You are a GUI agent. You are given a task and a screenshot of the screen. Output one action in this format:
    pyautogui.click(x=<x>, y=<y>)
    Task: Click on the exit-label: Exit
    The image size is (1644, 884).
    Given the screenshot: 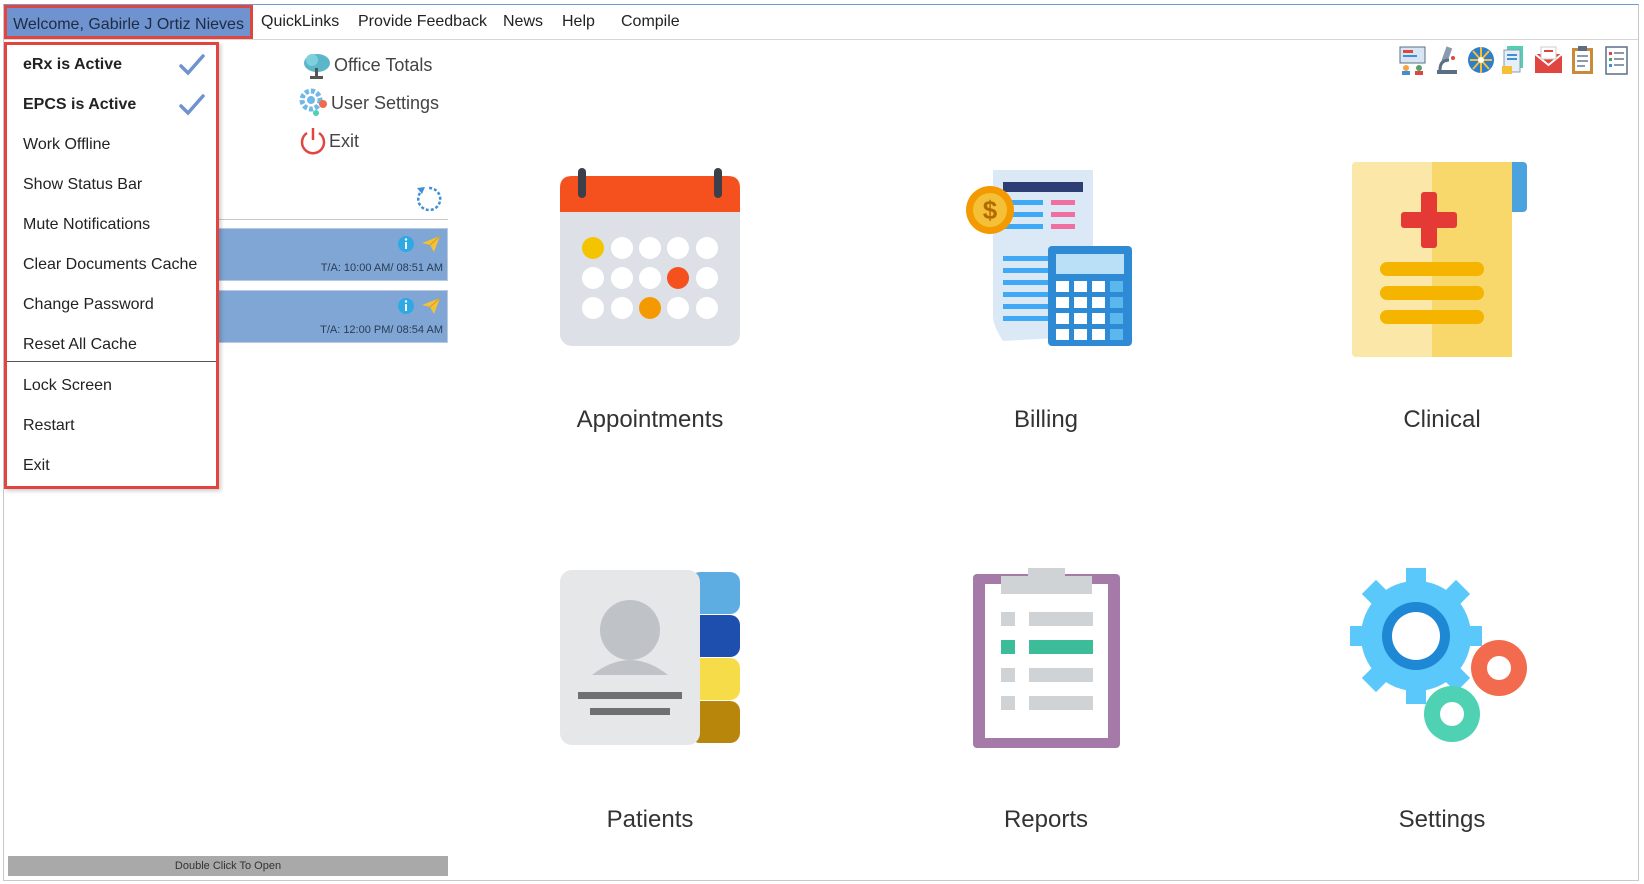 What is the action you would take?
    pyautogui.click(x=344, y=140)
    